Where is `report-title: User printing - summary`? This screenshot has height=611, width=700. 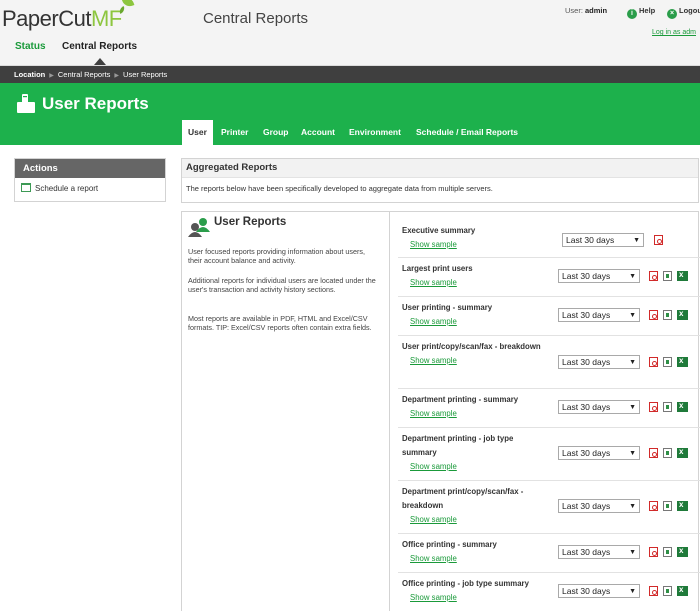
report-title: User printing - summary is located at coordinates (447, 307).